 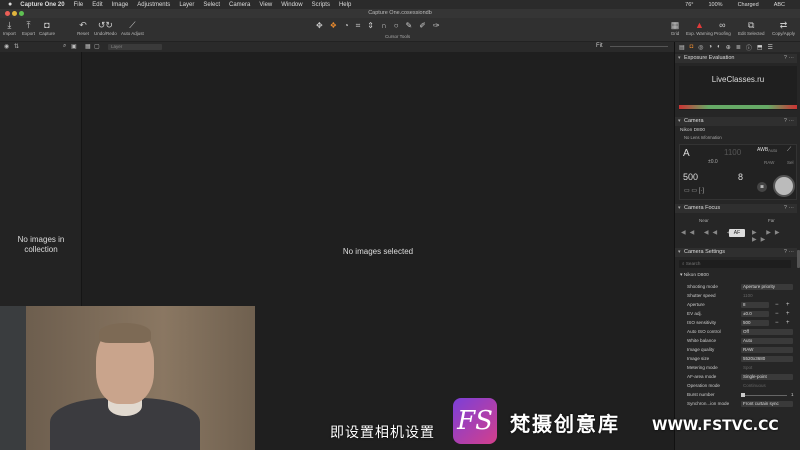 What do you see at coordinates (762, 187) in the screenshot?
I see `live-view-icon: ◙` at bounding box center [762, 187].